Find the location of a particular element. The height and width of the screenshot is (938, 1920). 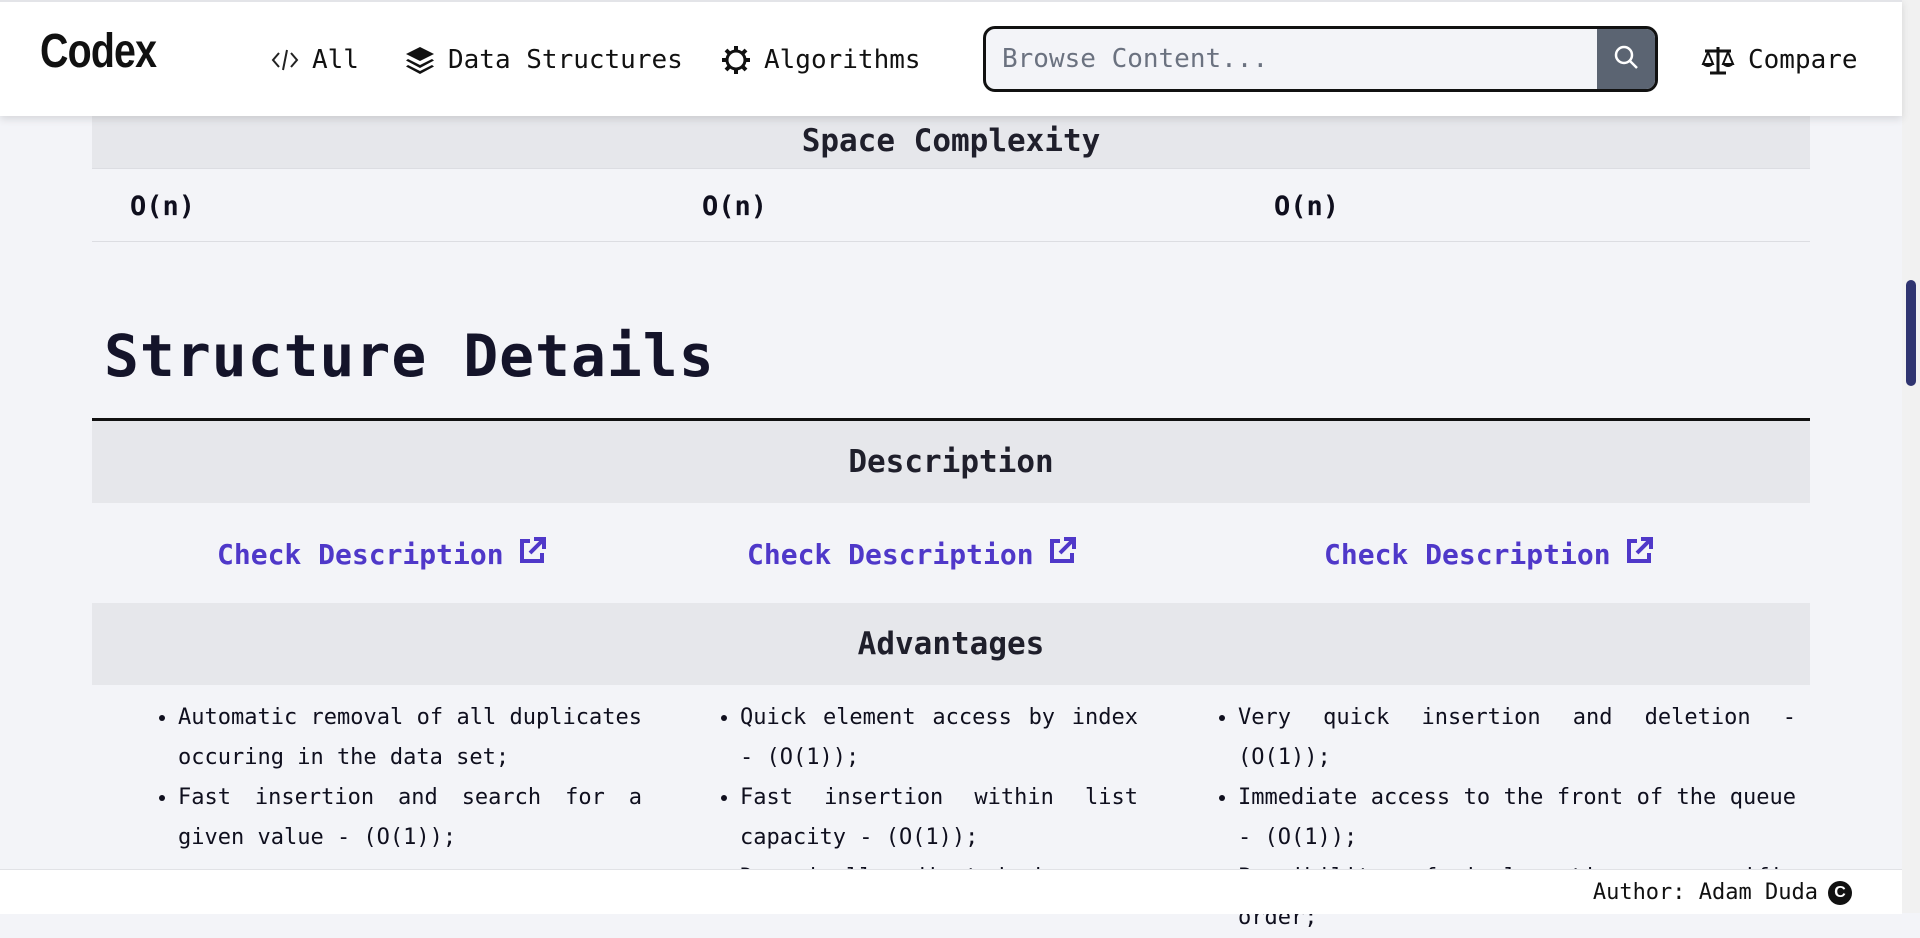

copyright-icon: C is located at coordinates (1840, 892).